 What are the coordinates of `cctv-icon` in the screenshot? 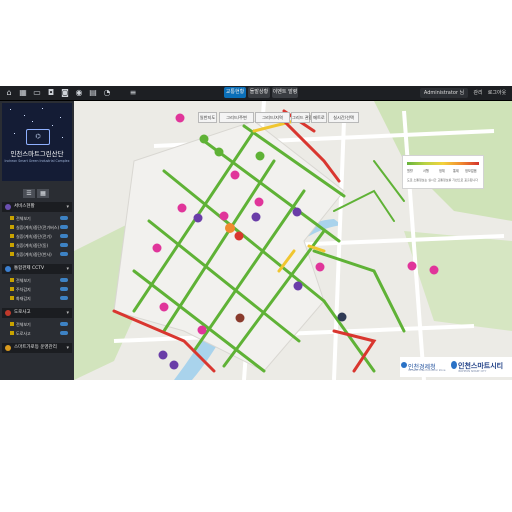 It's located at (8, 269).